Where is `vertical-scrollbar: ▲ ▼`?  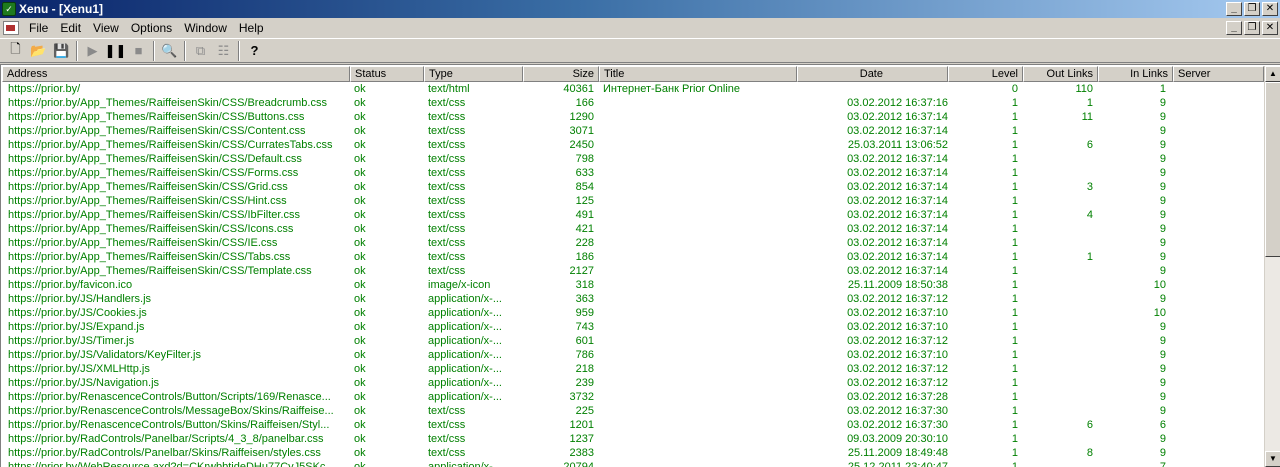 vertical-scrollbar: ▲ ▼ is located at coordinates (1272, 266).